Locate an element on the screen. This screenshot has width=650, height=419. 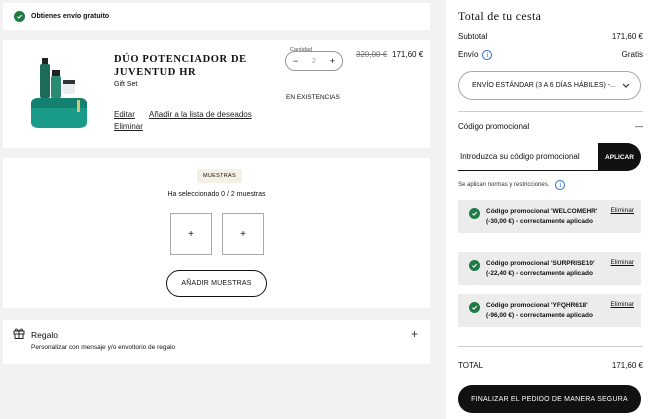
expand-gift-button: + is located at coordinates (414, 334).